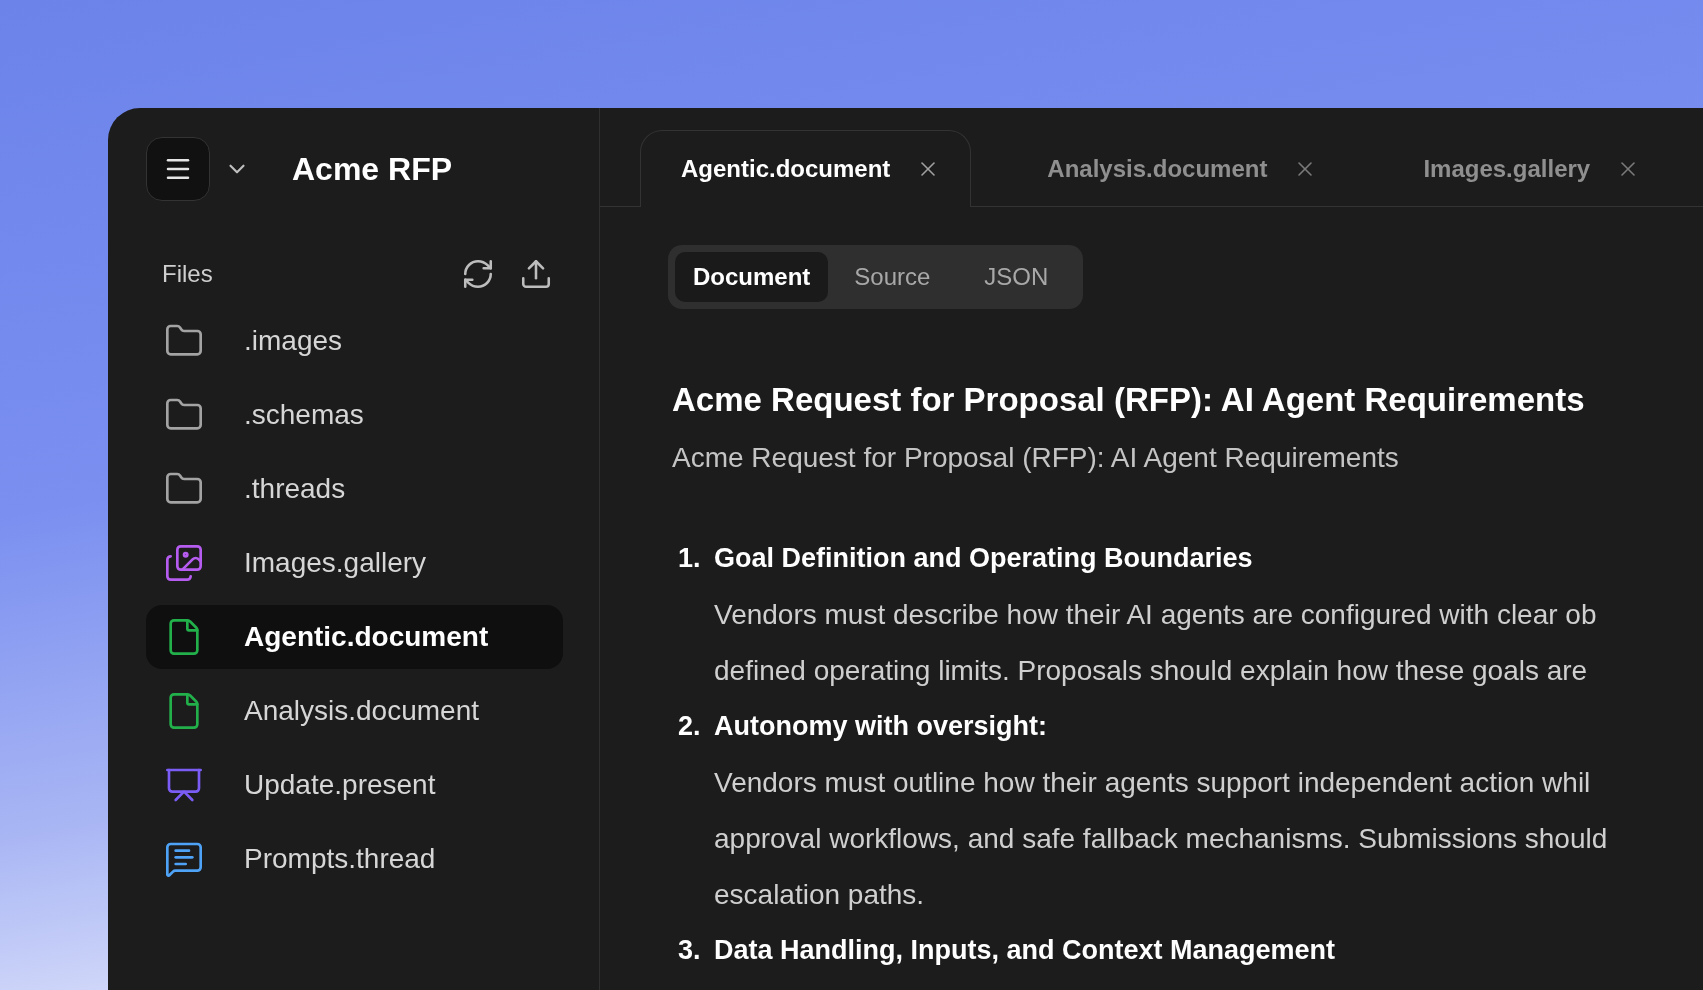  Describe the element at coordinates (1152, 782) in the screenshot. I see `body-text: Vendors must outline how their agents support independent action whil` at that location.